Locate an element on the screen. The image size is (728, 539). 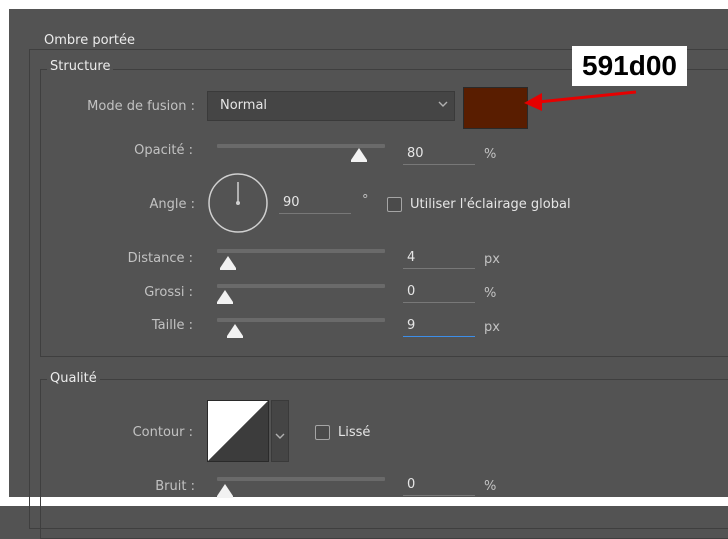
noise-input: 0 is located at coordinates (439, 485).